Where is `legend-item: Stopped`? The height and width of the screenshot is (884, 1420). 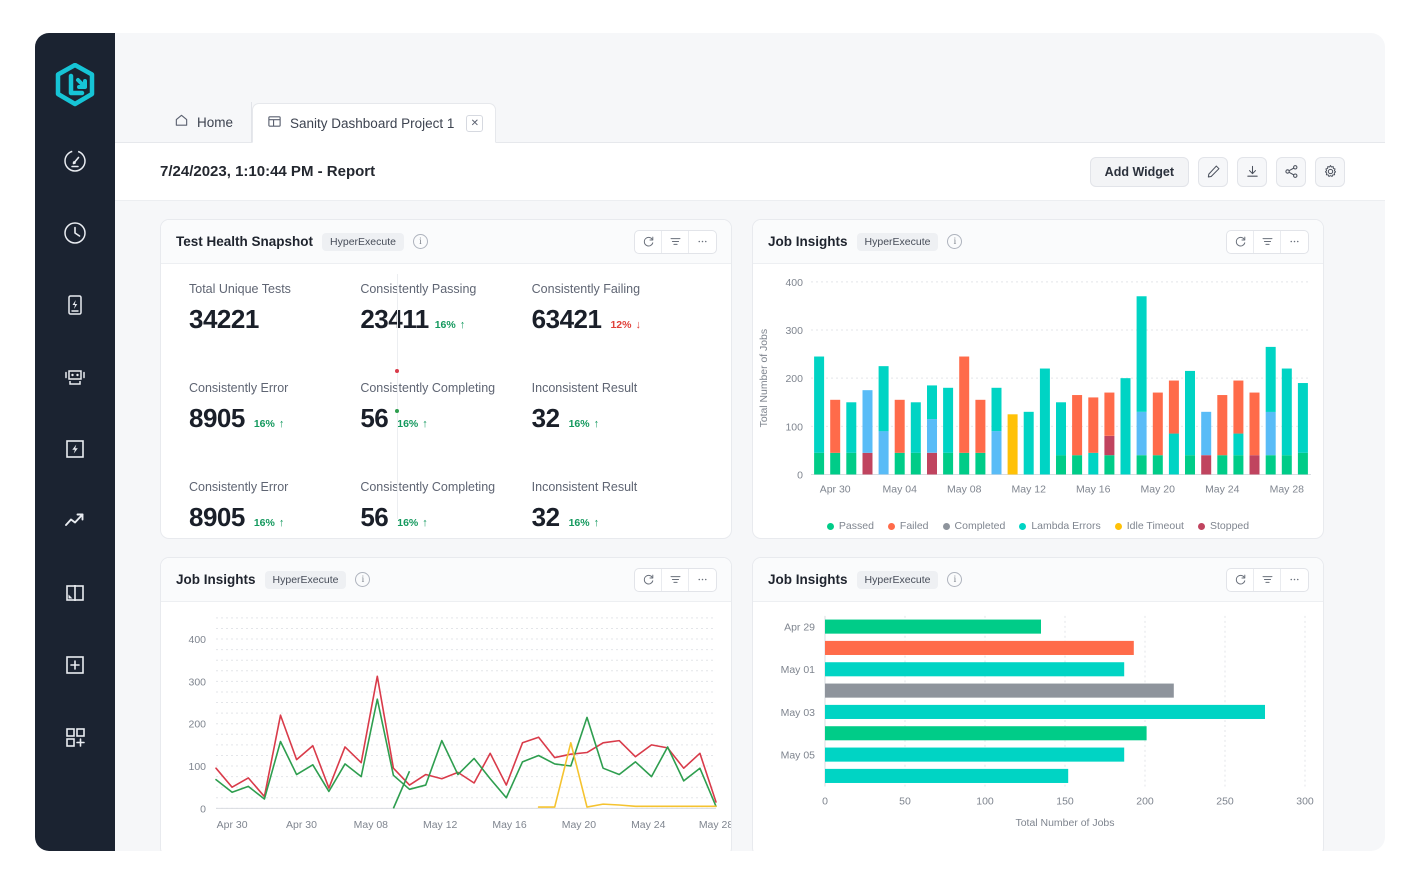 legend-item: Stopped is located at coordinates (1223, 526).